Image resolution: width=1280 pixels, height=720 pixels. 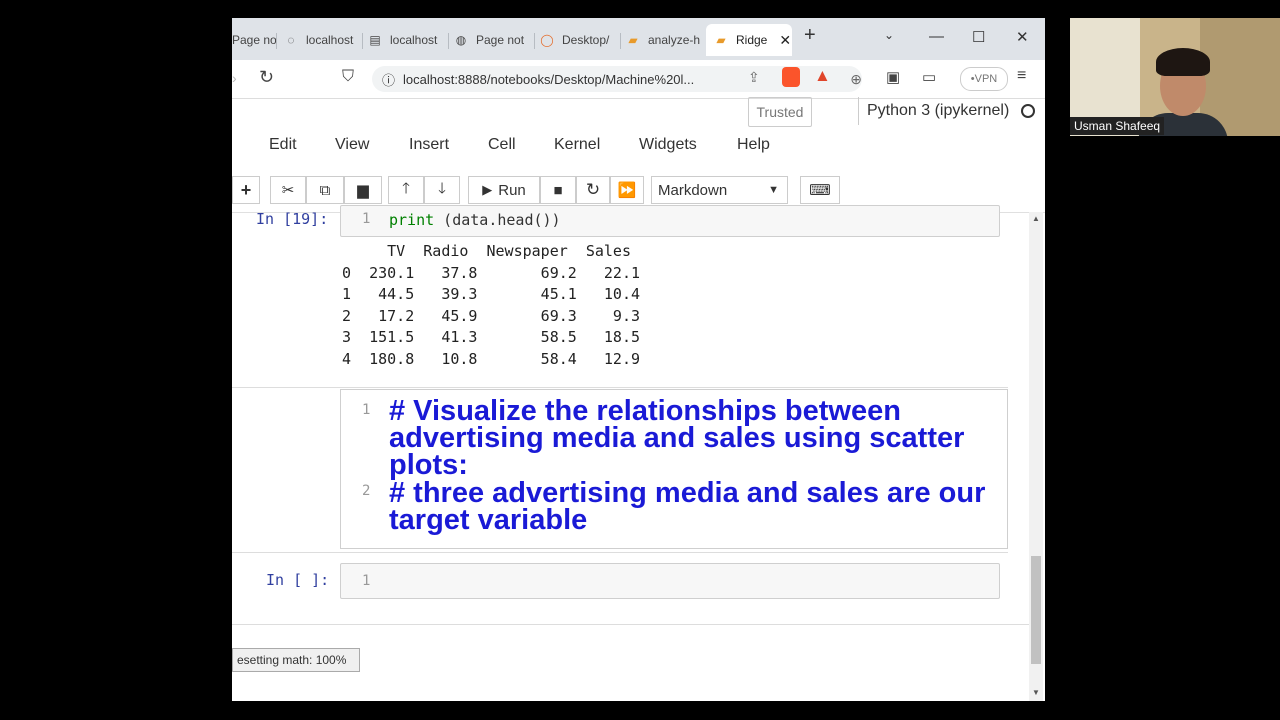 I want to click on run-button: ▶ Run, so click(x=504, y=190).